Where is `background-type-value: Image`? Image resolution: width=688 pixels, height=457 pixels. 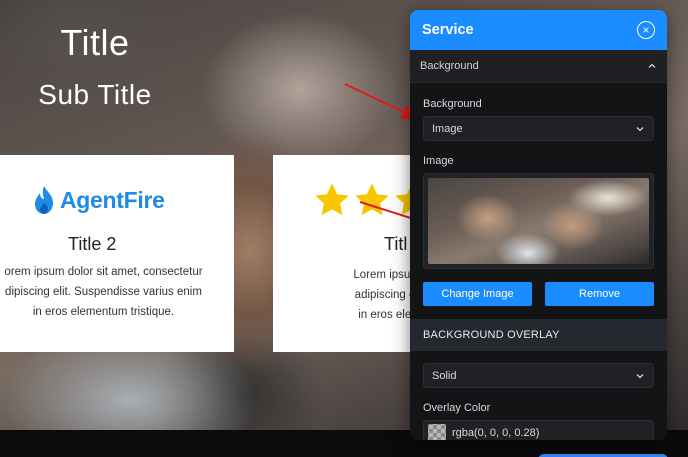
background-type-value: Image is located at coordinates (447, 128).